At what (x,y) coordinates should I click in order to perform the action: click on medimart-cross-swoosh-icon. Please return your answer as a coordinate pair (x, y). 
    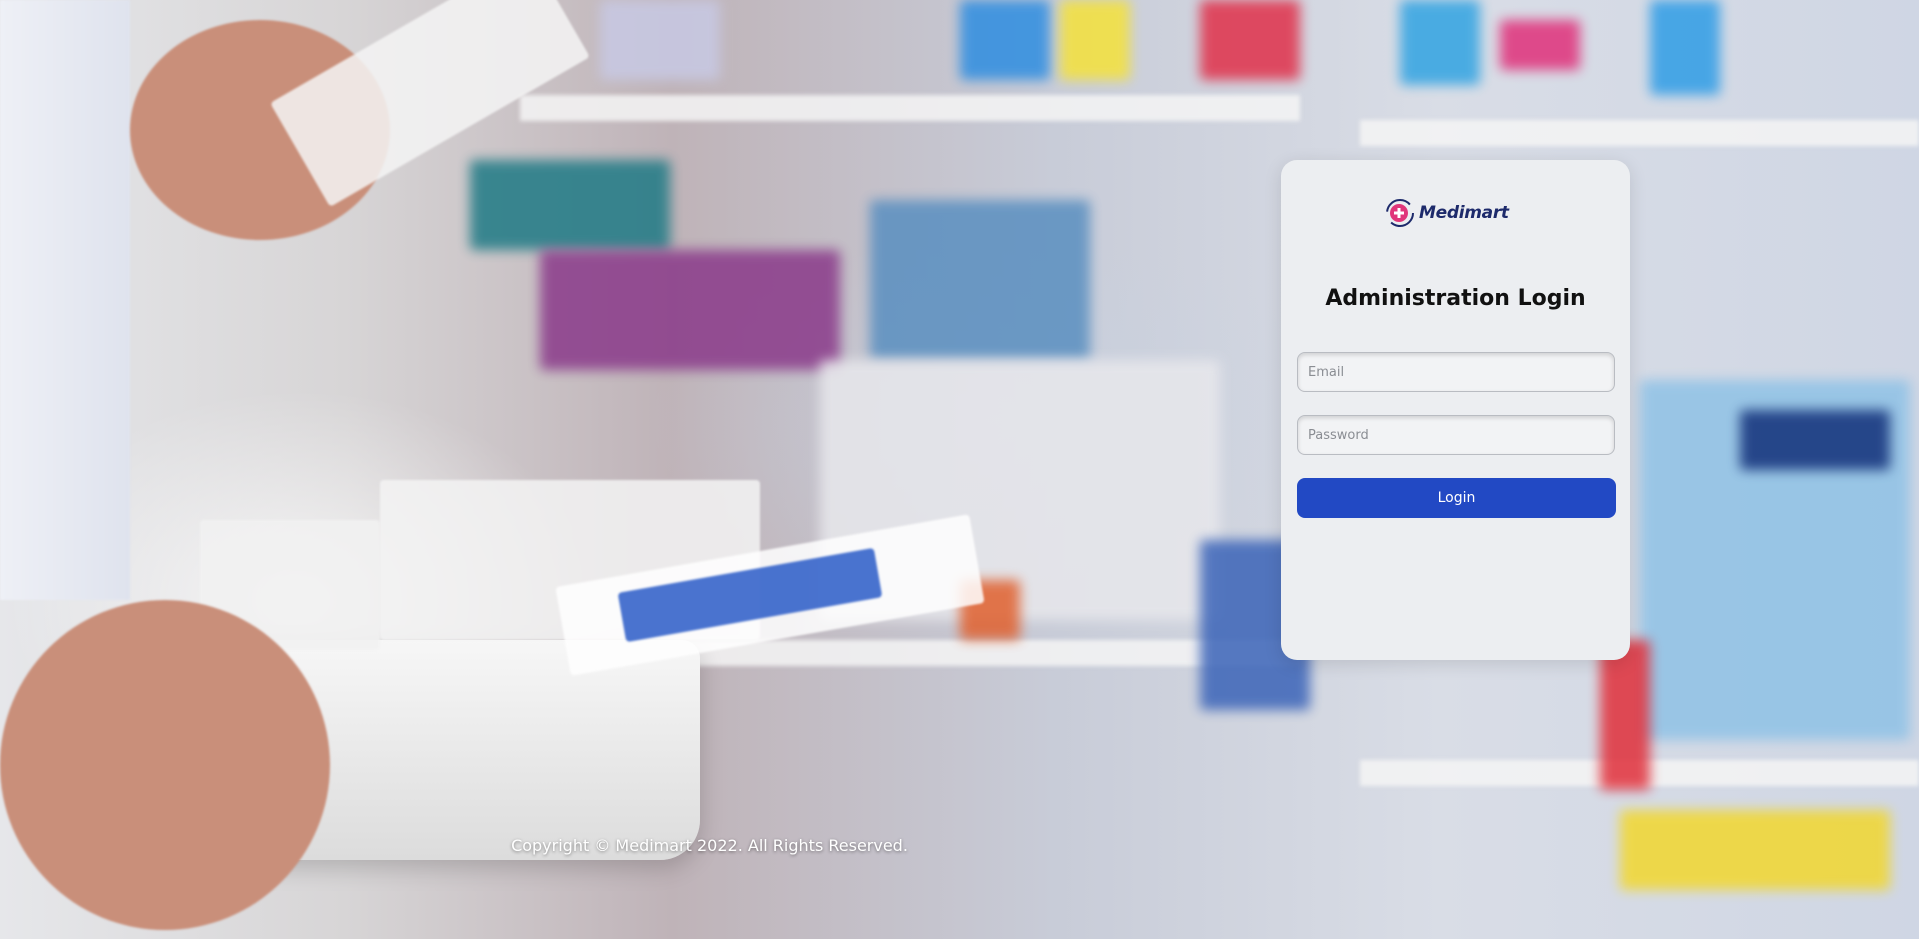
    Looking at the image, I should click on (1400, 213).